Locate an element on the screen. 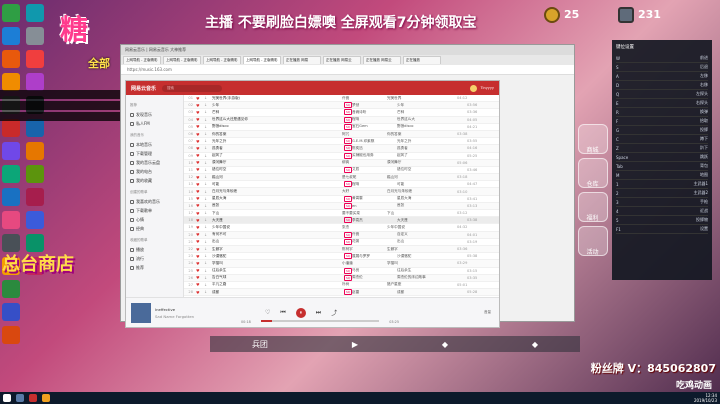 Image resolution: width=720 pixels, height=404 pixels. key-config-row: 1 主武器1 is located at coordinates (662, 184).